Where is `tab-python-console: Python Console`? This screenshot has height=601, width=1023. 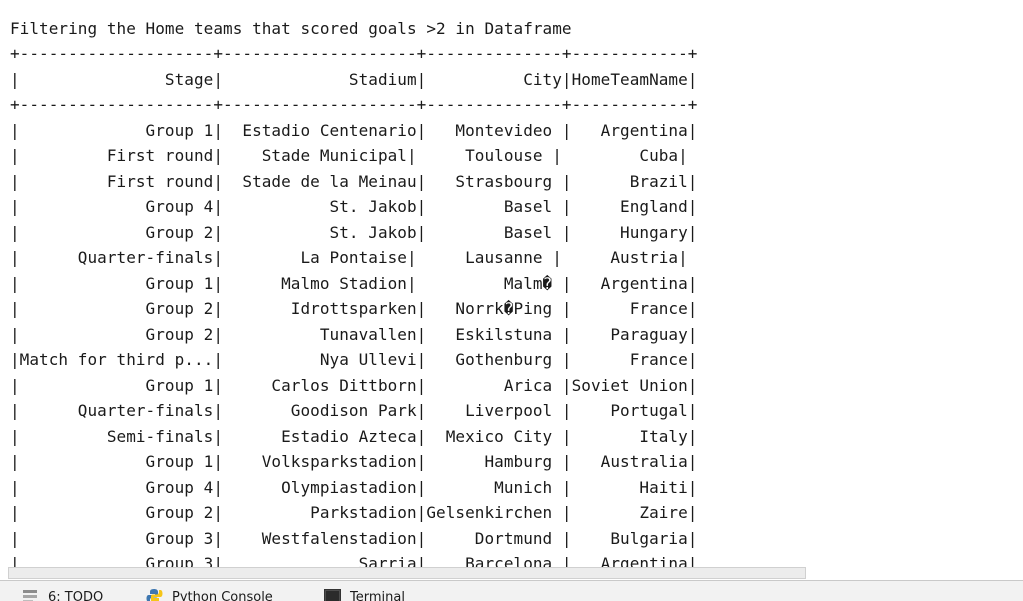 tab-python-console: Python Console is located at coordinates (209, 594).